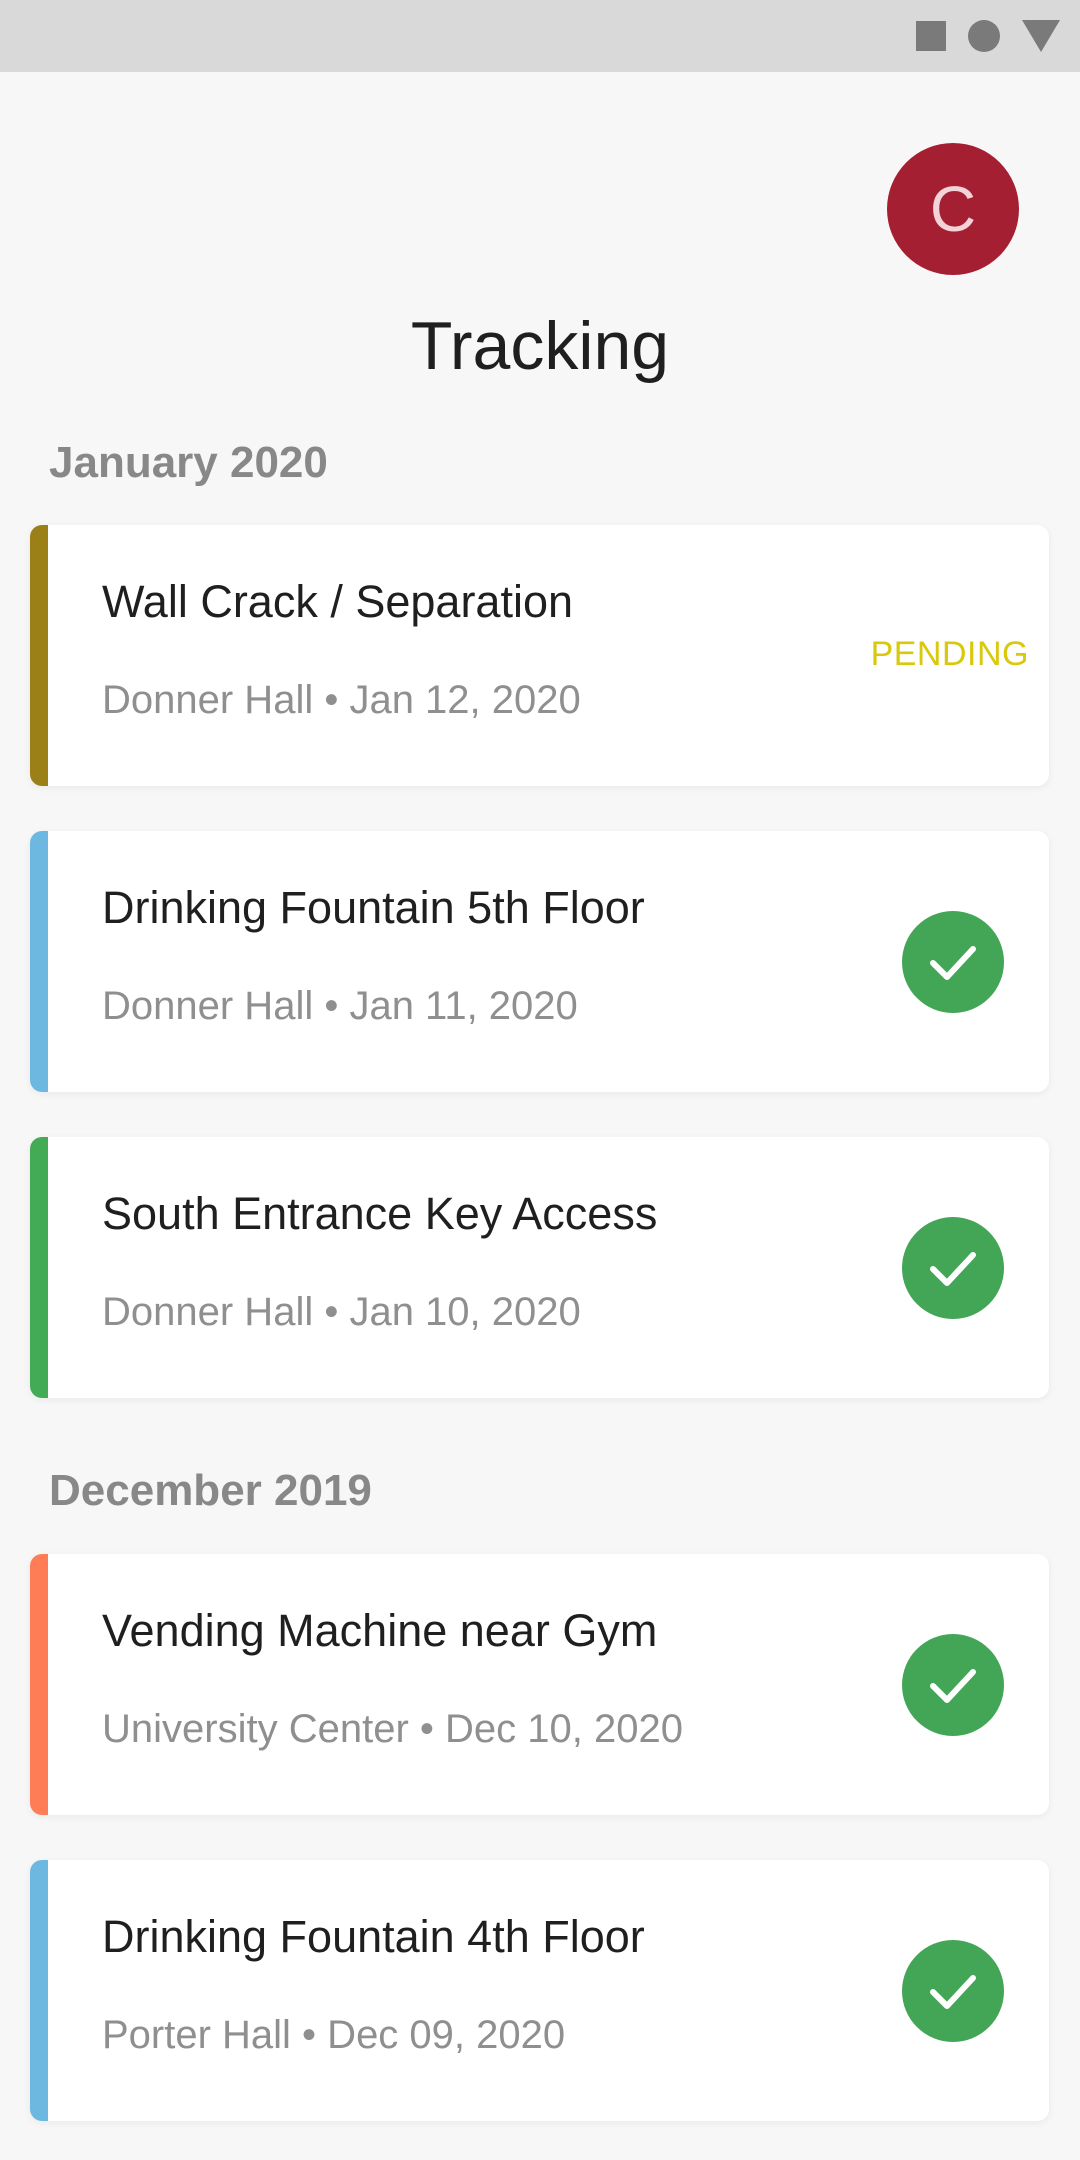 This screenshot has height=2160, width=1080. Describe the element at coordinates (341, 1312) in the screenshot. I see `card-meta: Donner Hall • Jan 10, 2020` at that location.